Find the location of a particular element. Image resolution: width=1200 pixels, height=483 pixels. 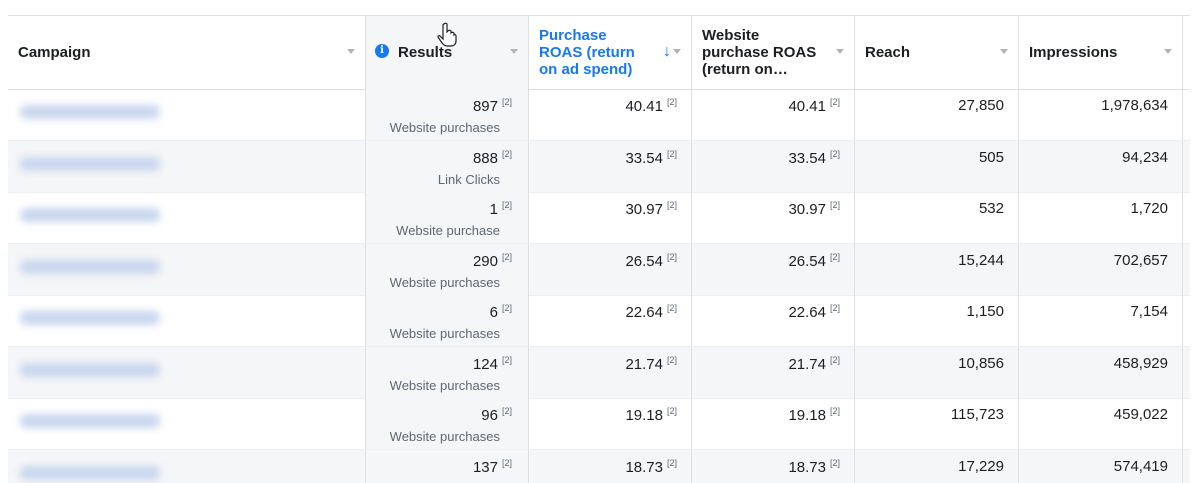

value-reach: 505 is located at coordinates (991, 157).